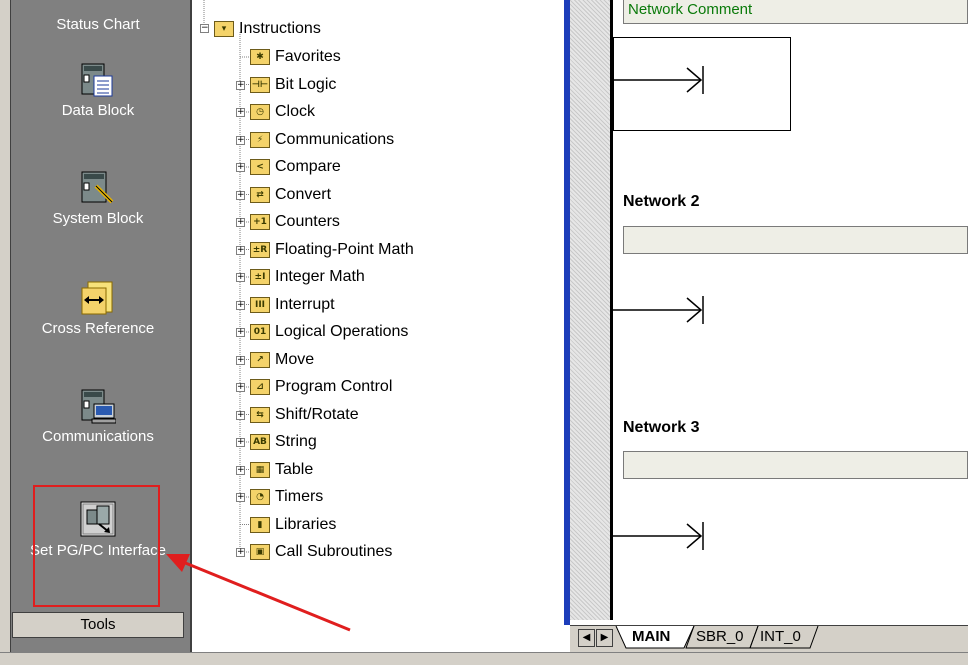  Describe the element at coordinates (335, 139) in the screenshot. I see `tree-item-label: Communications` at that location.